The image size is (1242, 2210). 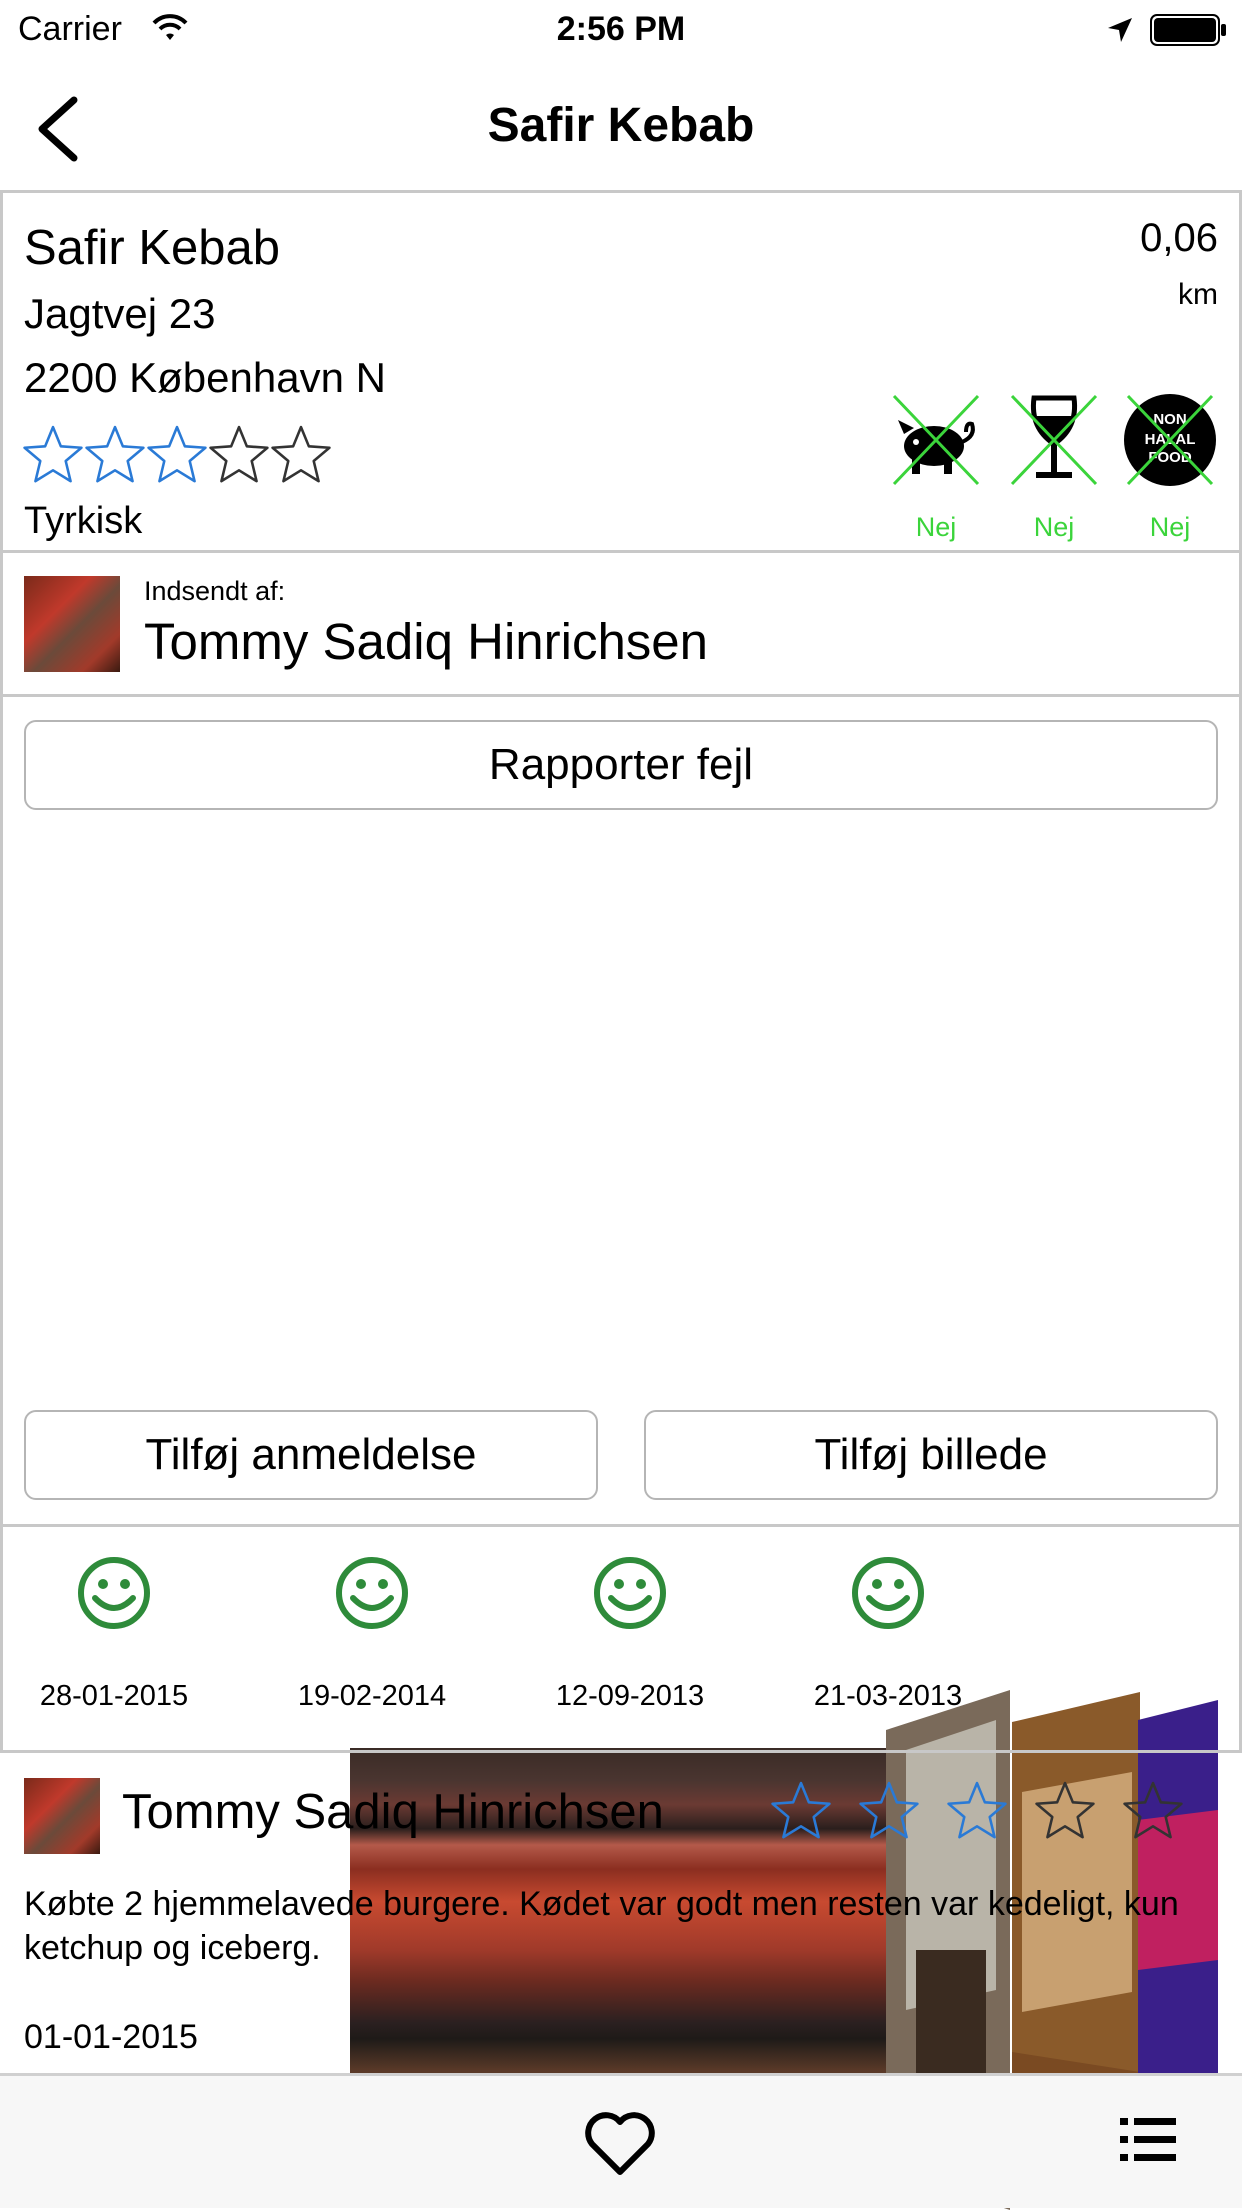 What do you see at coordinates (152, 248) in the screenshot?
I see `restaurant-name: Safir Kebab` at bounding box center [152, 248].